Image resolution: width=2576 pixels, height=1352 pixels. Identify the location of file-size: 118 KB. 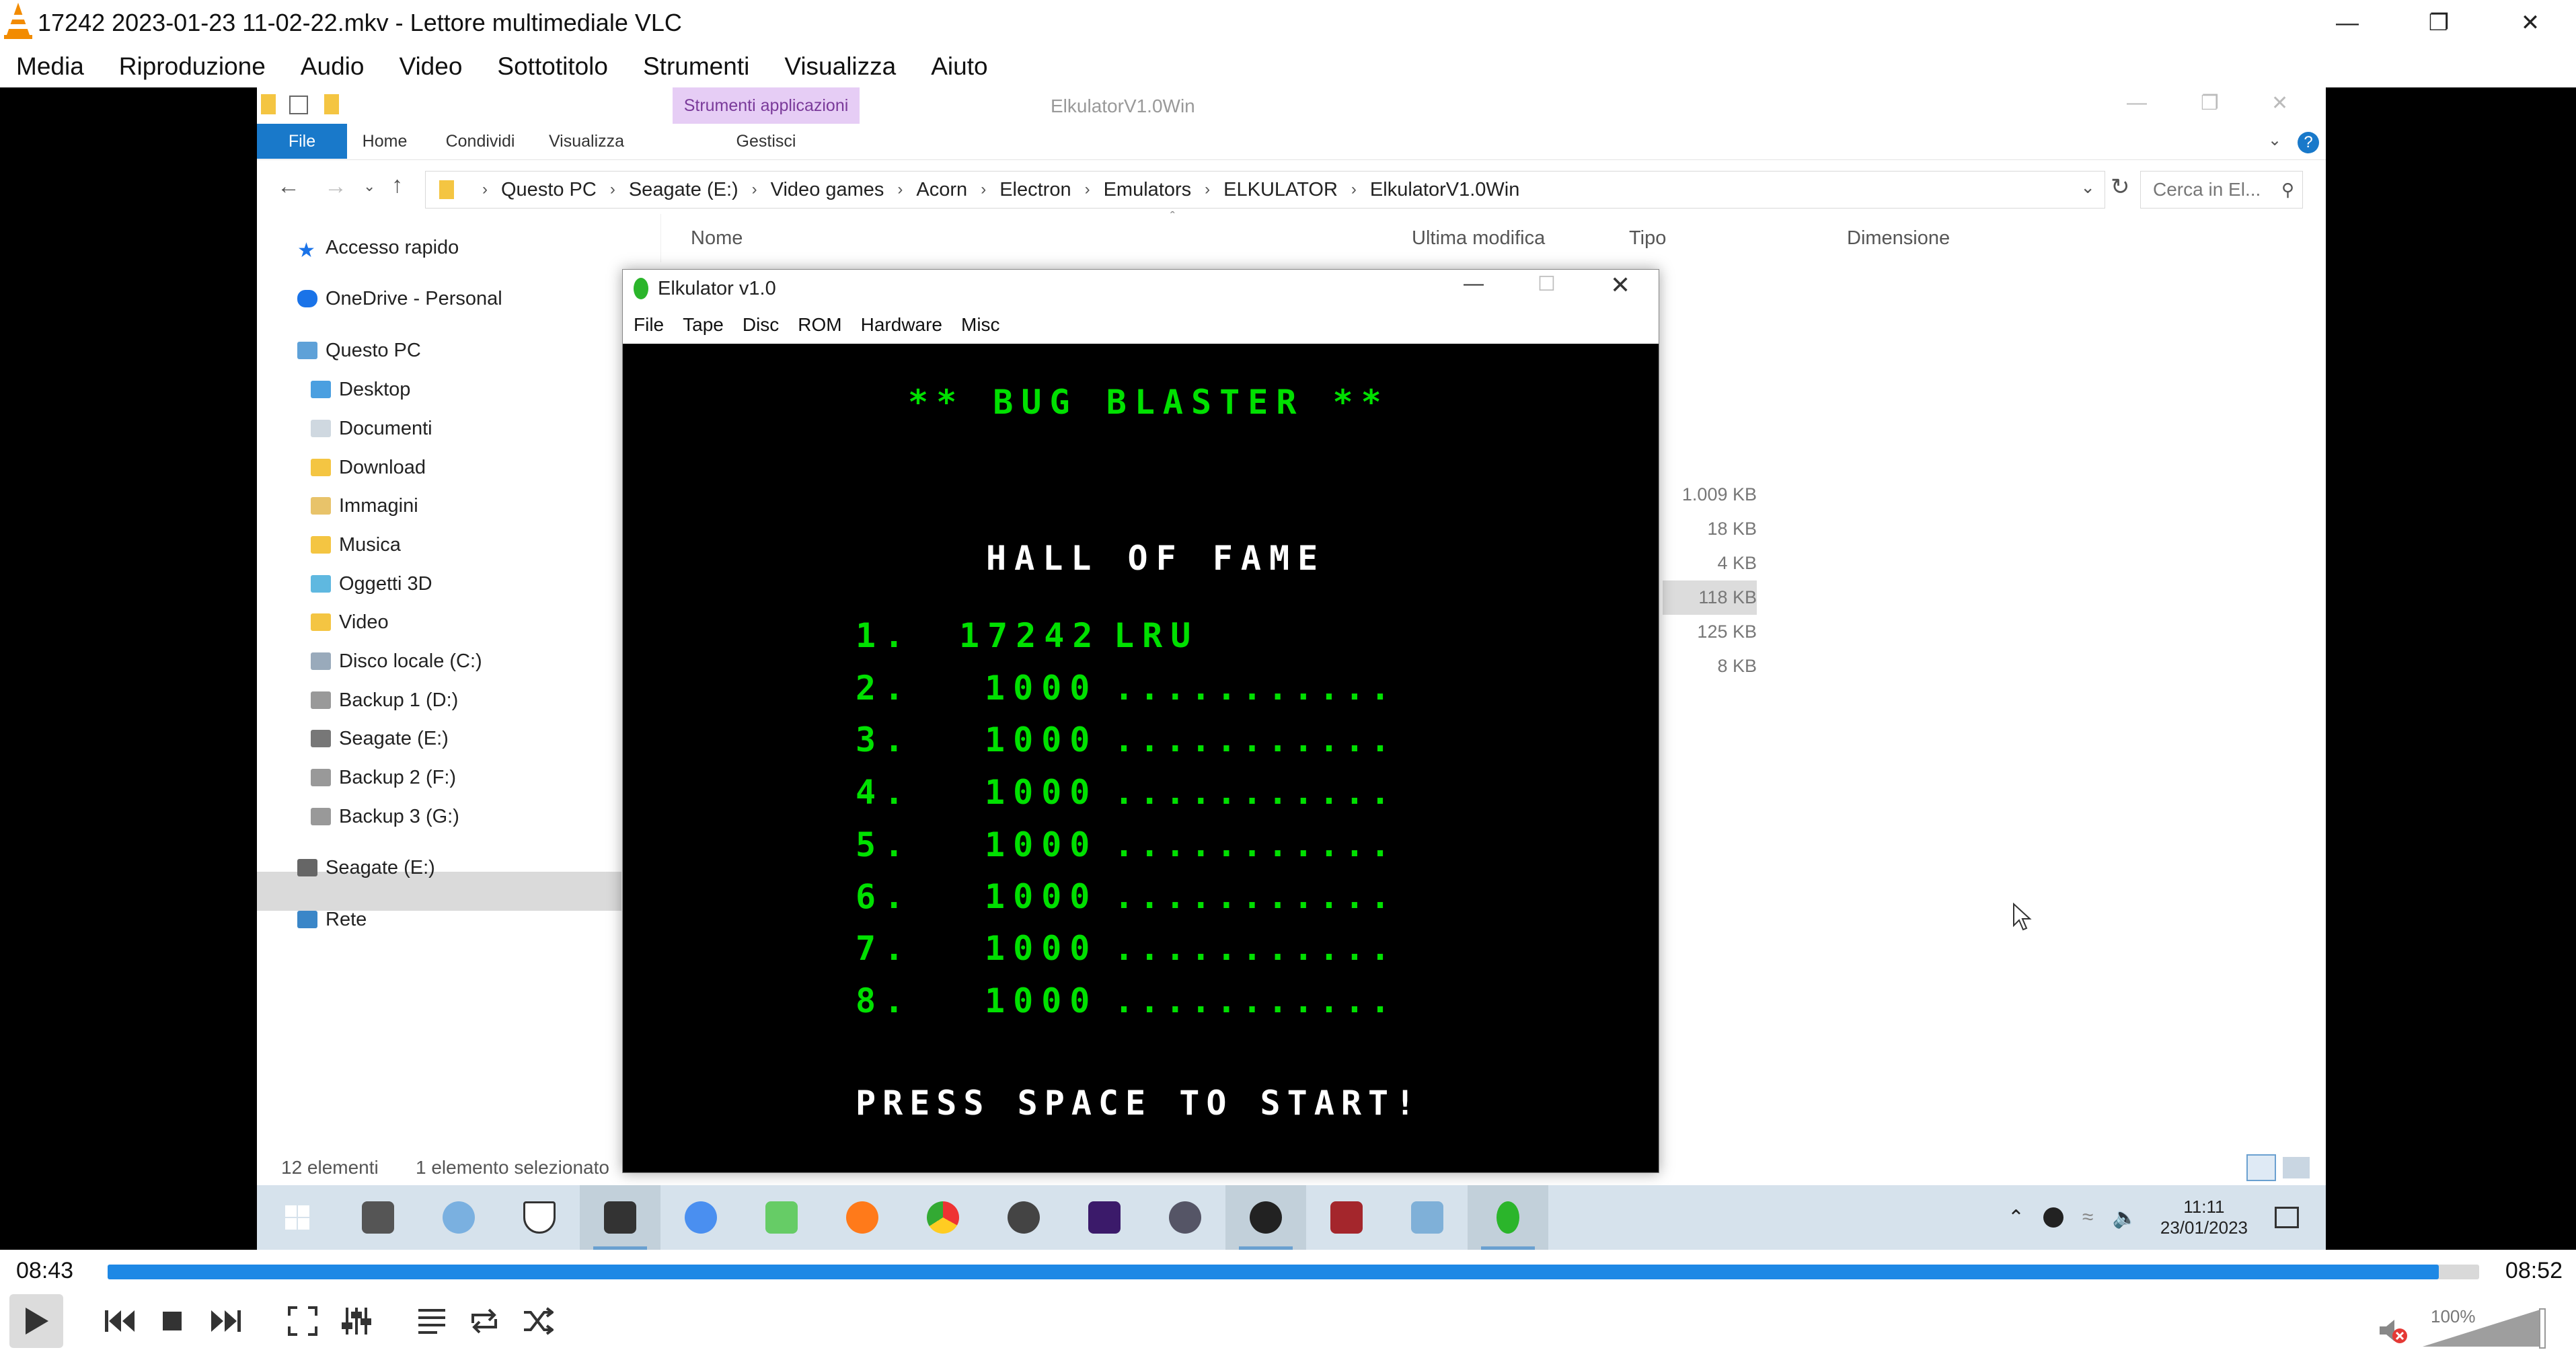
(1710, 598).